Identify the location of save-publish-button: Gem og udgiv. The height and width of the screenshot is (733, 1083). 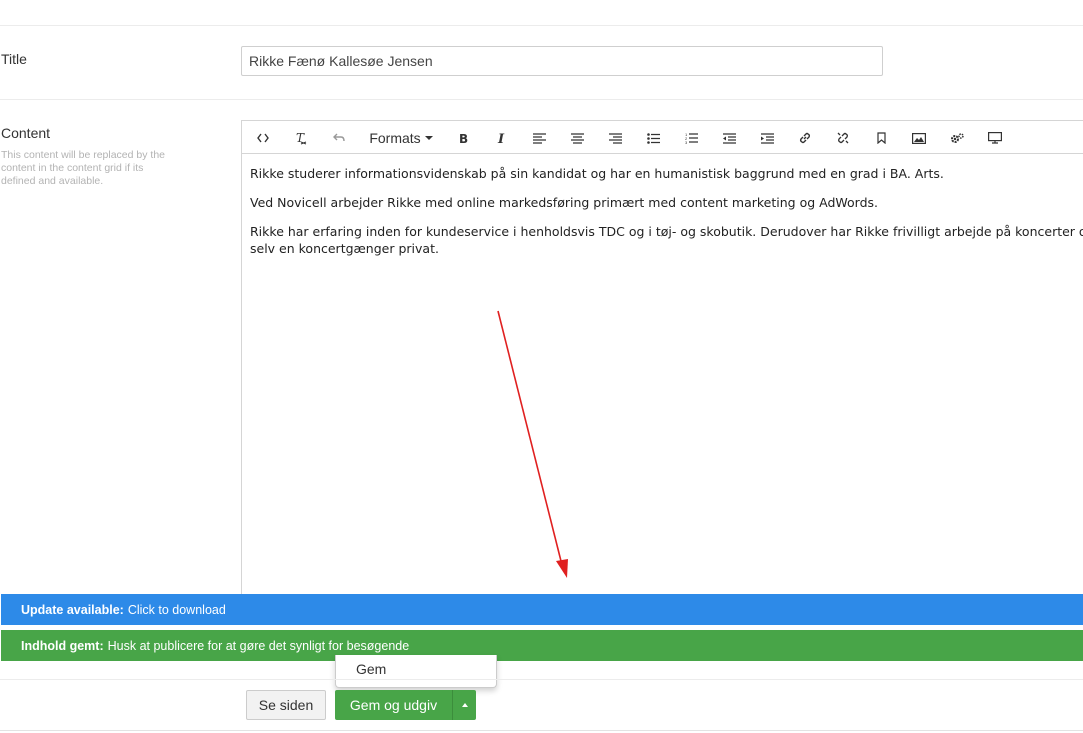
(393, 705).